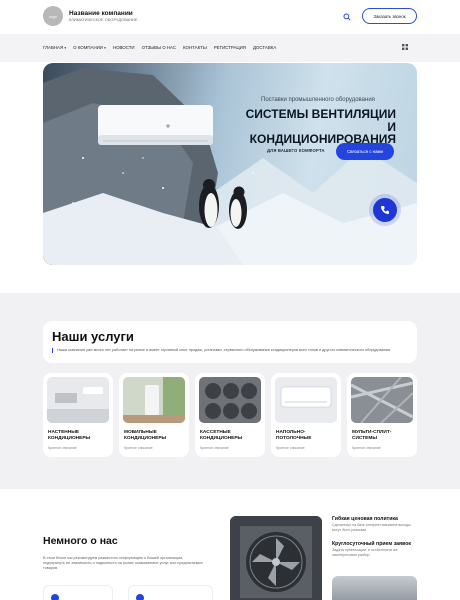 The image size is (460, 600). What do you see at coordinates (365, 519) in the screenshot?
I see `feature-title: Гибкая ценовая политика` at bounding box center [365, 519].